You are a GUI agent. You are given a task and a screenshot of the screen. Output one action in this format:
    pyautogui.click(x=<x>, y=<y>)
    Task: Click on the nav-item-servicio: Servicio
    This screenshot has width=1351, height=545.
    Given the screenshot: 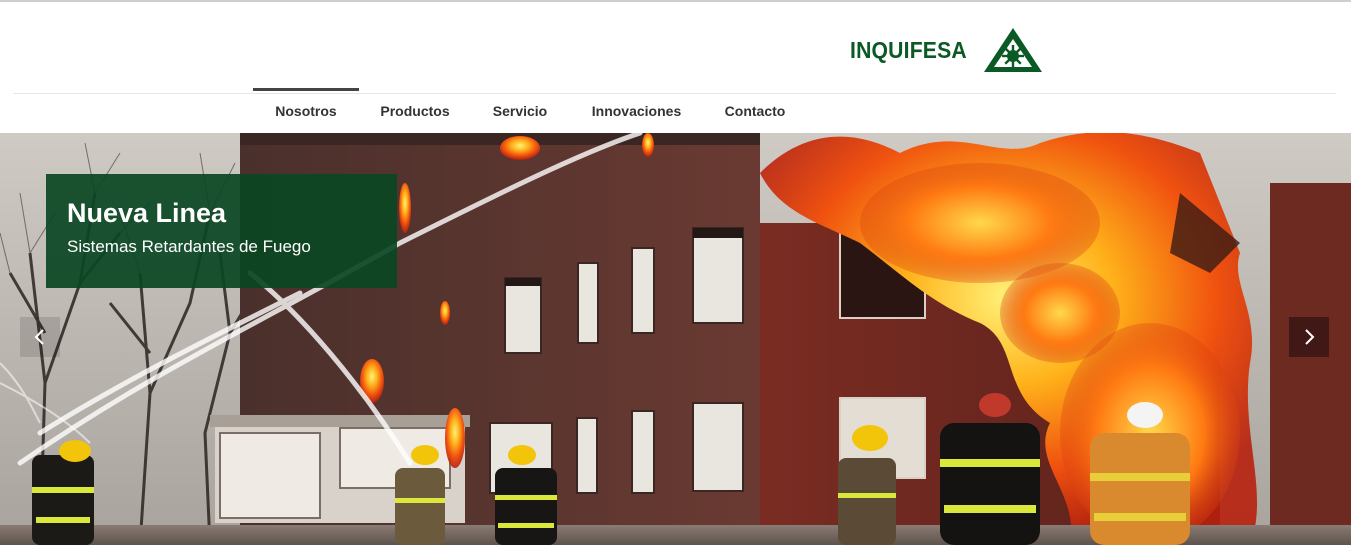 What is the action you would take?
    pyautogui.click(x=520, y=110)
    